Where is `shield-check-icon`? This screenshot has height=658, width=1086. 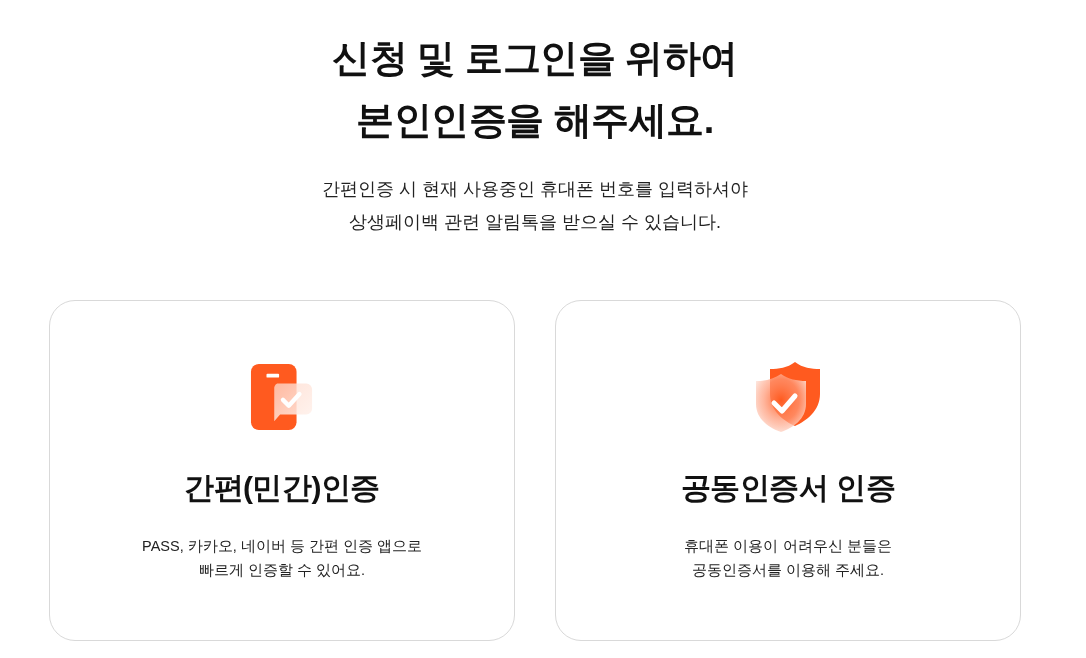
shield-check-icon is located at coordinates (788, 397).